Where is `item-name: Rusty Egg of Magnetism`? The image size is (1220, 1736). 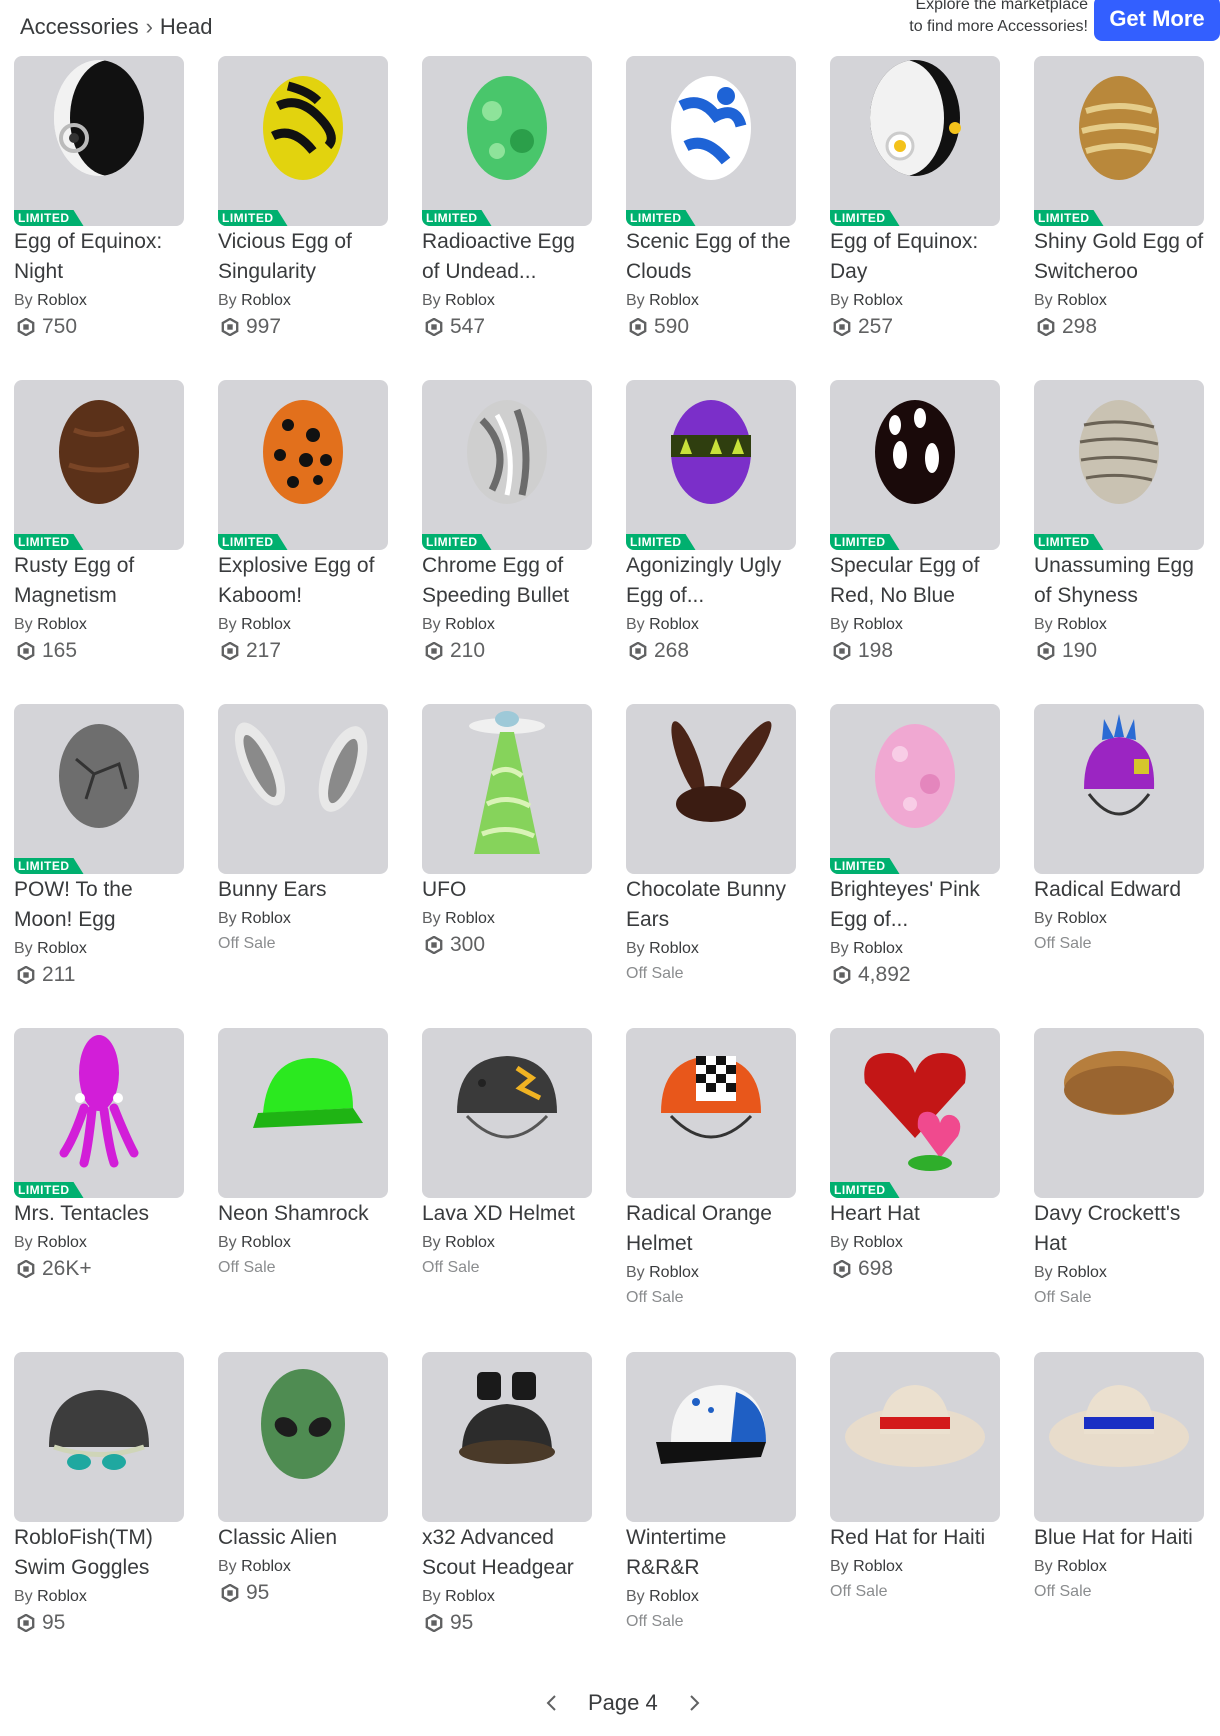 item-name: Rusty Egg of Magnetism is located at coordinates (99, 581).